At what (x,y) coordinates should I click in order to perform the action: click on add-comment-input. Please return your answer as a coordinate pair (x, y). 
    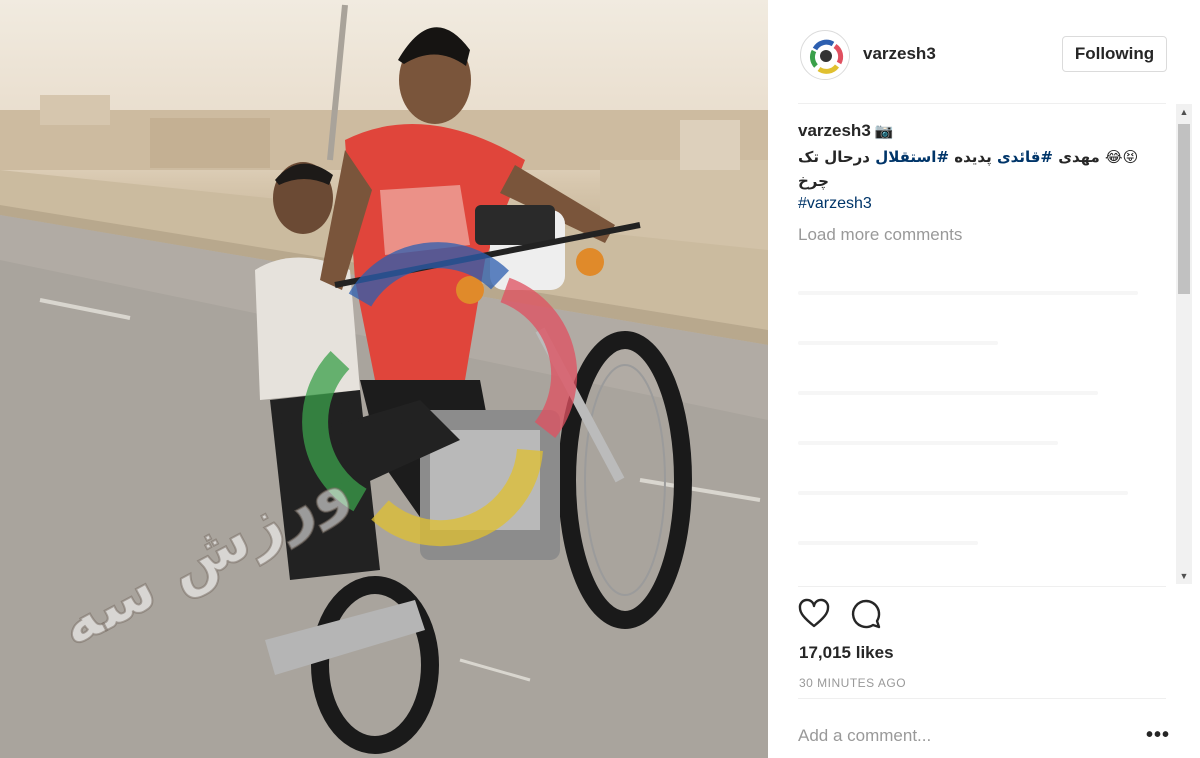
    Looking at the image, I should click on (963, 736).